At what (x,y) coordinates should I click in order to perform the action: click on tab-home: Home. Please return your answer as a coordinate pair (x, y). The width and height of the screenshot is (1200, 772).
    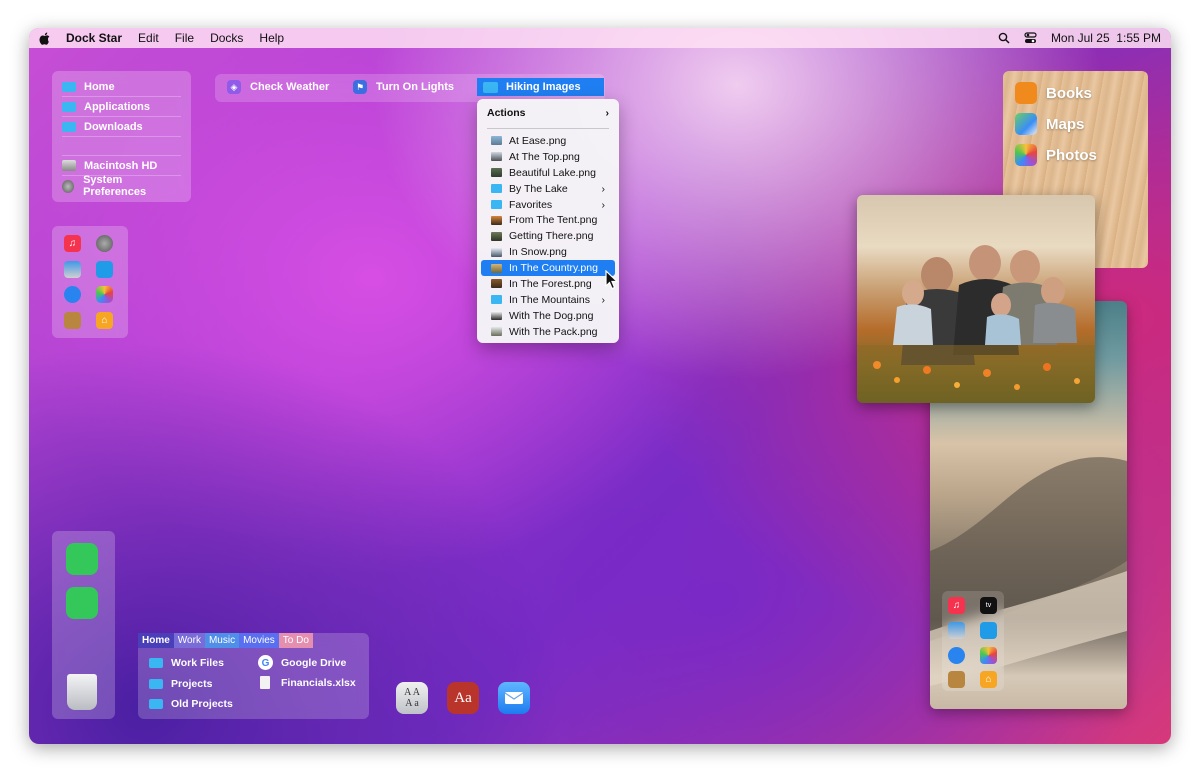
    Looking at the image, I should click on (156, 640).